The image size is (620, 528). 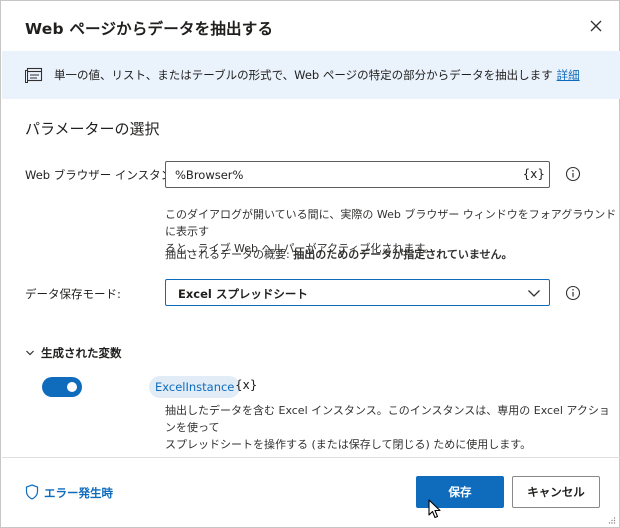 I want to click on cancel-button: キャンセル, so click(x=556, y=492).